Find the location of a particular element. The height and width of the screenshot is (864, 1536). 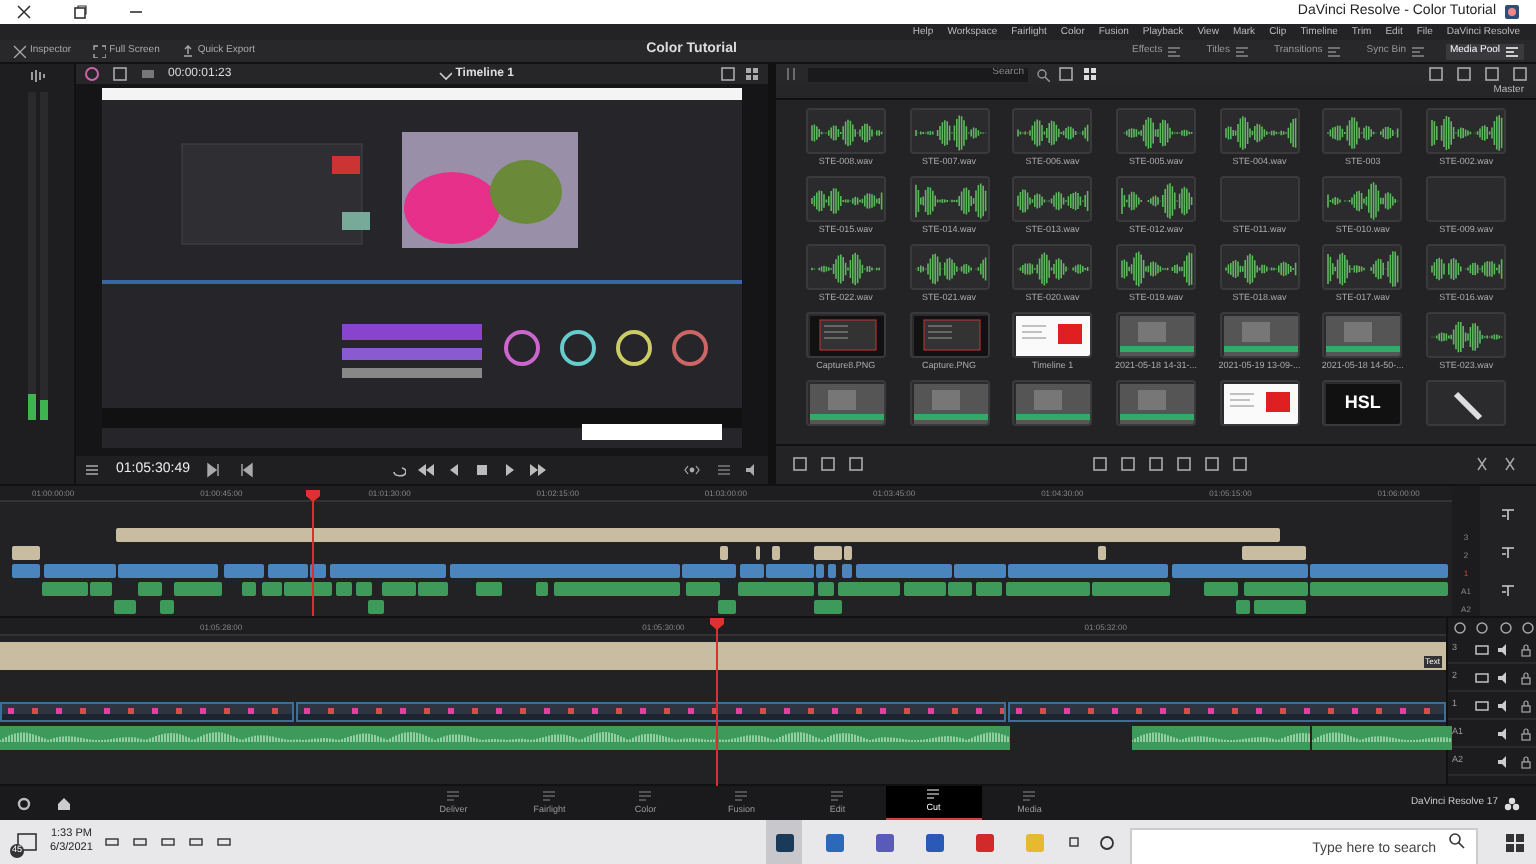

play-button is located at coordinates (510, 470).